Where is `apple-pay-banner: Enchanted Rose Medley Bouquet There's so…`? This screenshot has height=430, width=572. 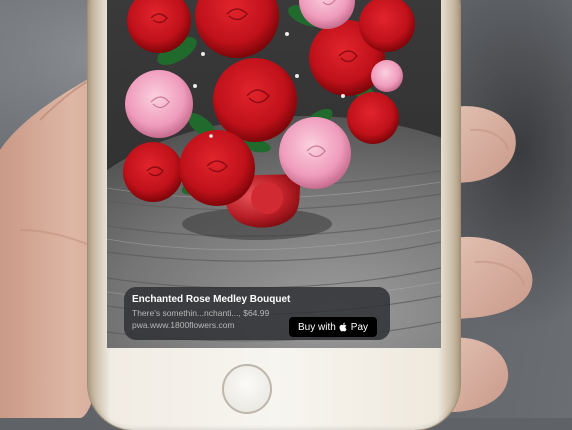 apple-pay-banner: Enchanted Rose Medley Bouquet There's so… is located at coordinates (257, 313).